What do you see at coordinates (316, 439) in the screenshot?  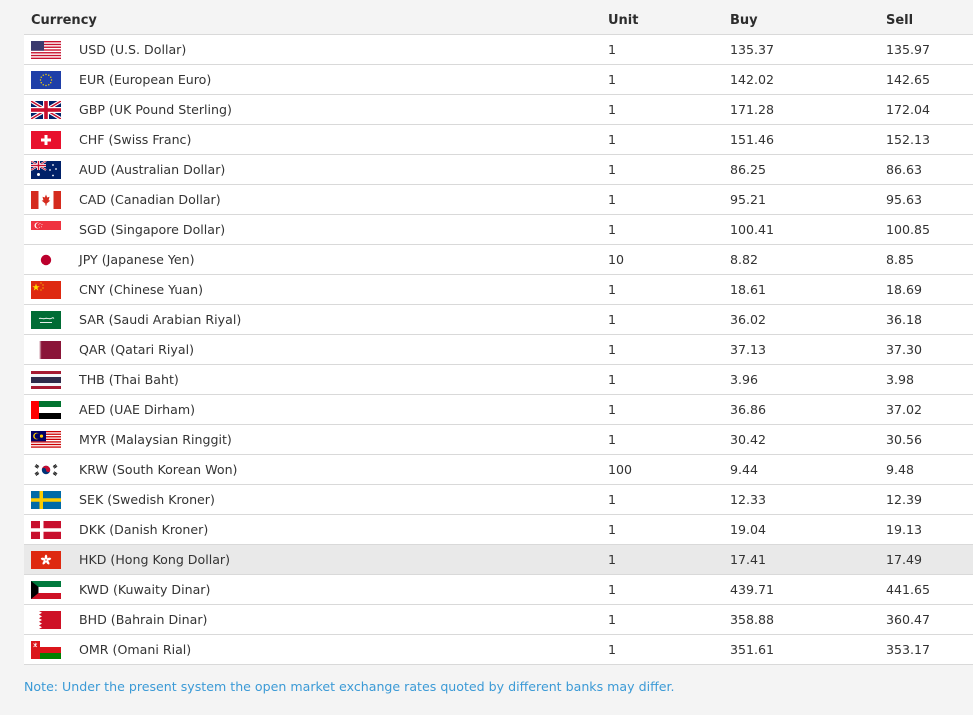 I see `currency-cell: MYR (Malaysian Ringgit)` at bounding box center [316, 439].